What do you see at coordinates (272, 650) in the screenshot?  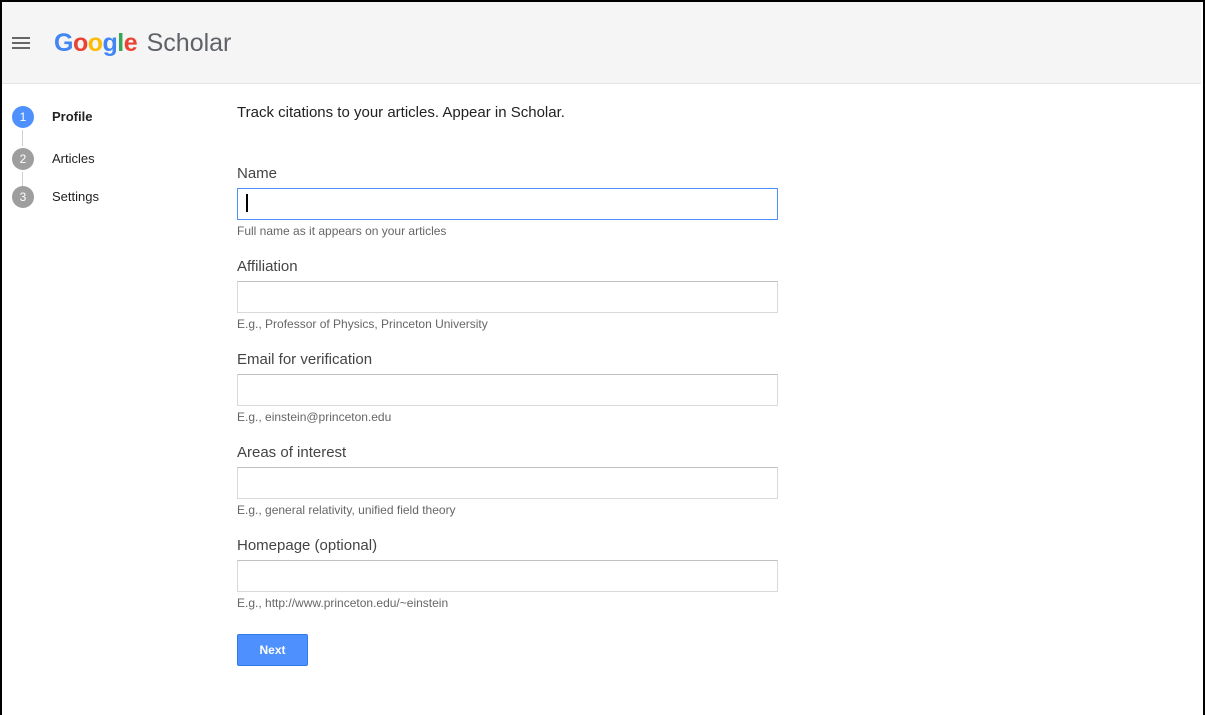 I see `next-button: Next` at bounding box center [272, 650].